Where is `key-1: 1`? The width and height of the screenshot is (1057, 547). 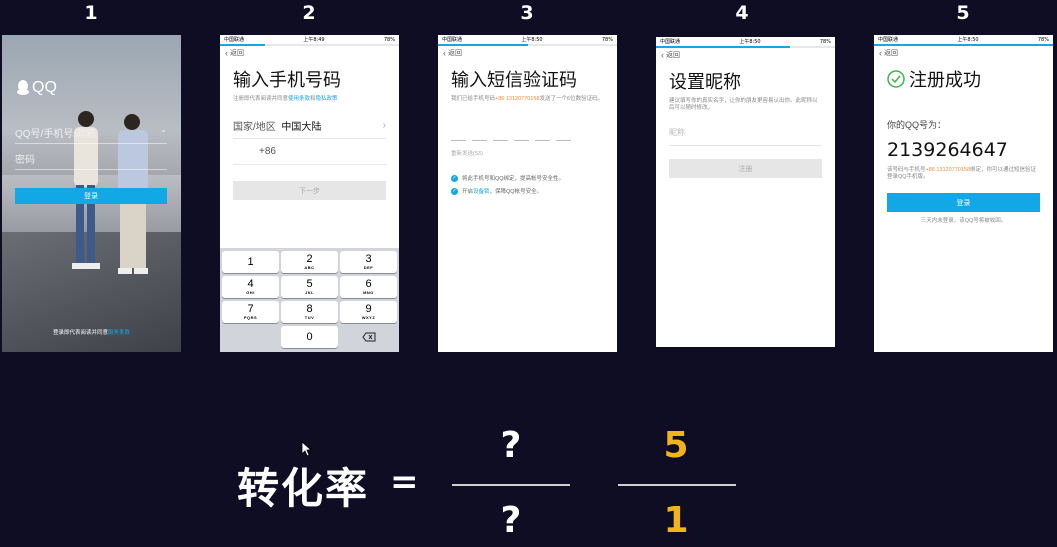
key-1: 1 is located at coordinates (250, 262).